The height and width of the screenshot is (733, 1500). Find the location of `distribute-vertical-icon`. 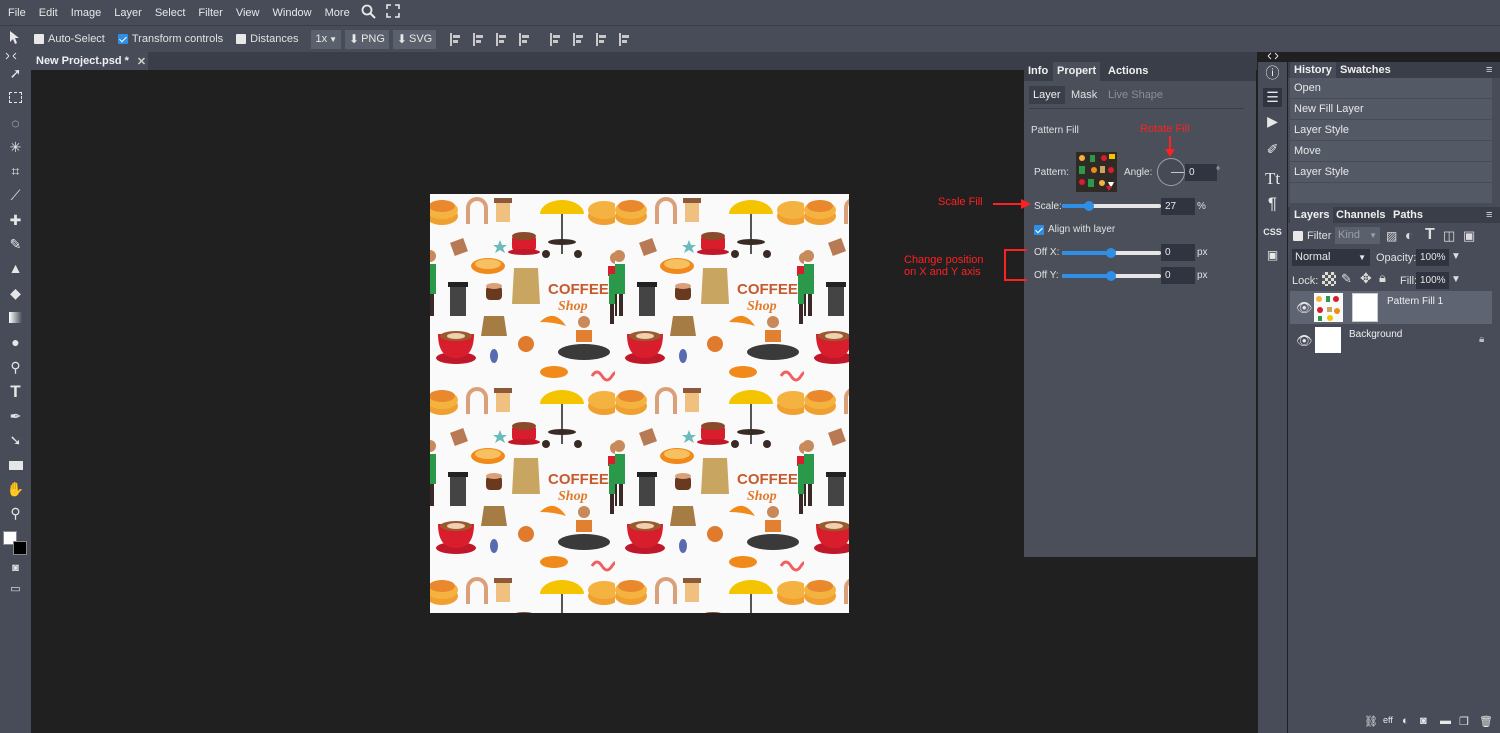

distribute-vertical-icon is located at coordinates (624, 39).